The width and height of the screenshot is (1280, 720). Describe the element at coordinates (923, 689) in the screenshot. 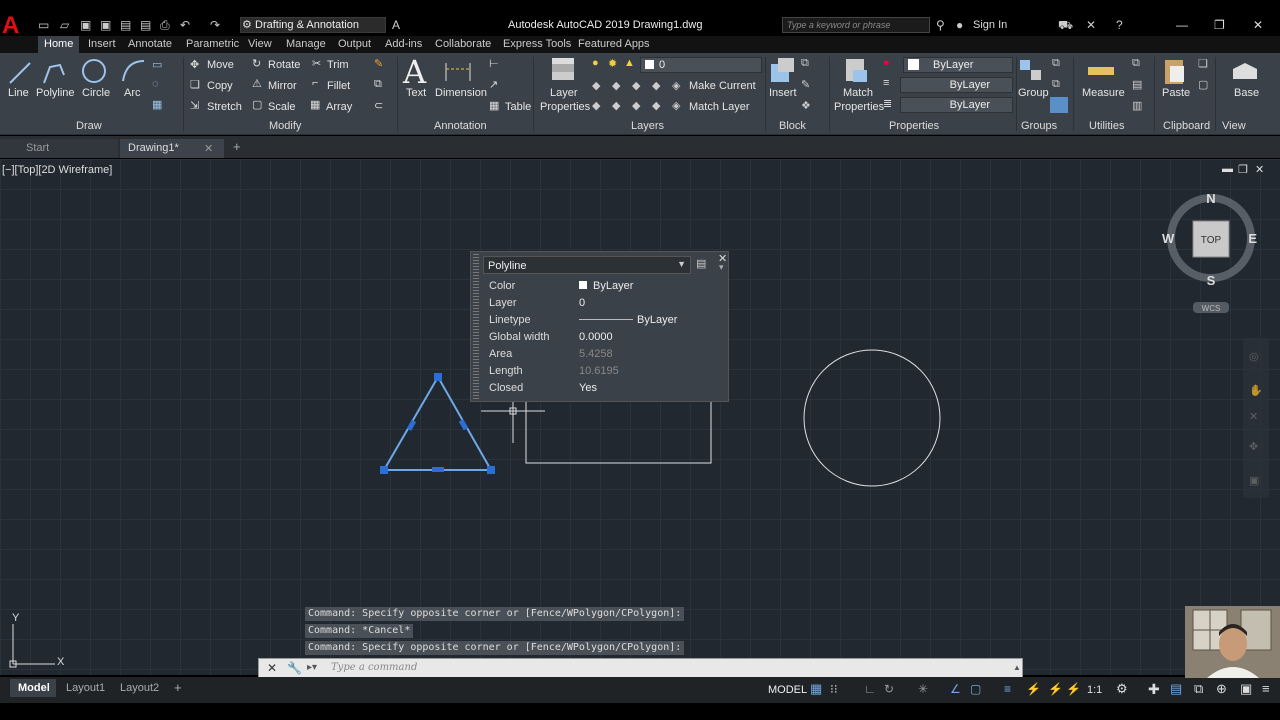

I see `isodraft-icon: ✳` at that location.